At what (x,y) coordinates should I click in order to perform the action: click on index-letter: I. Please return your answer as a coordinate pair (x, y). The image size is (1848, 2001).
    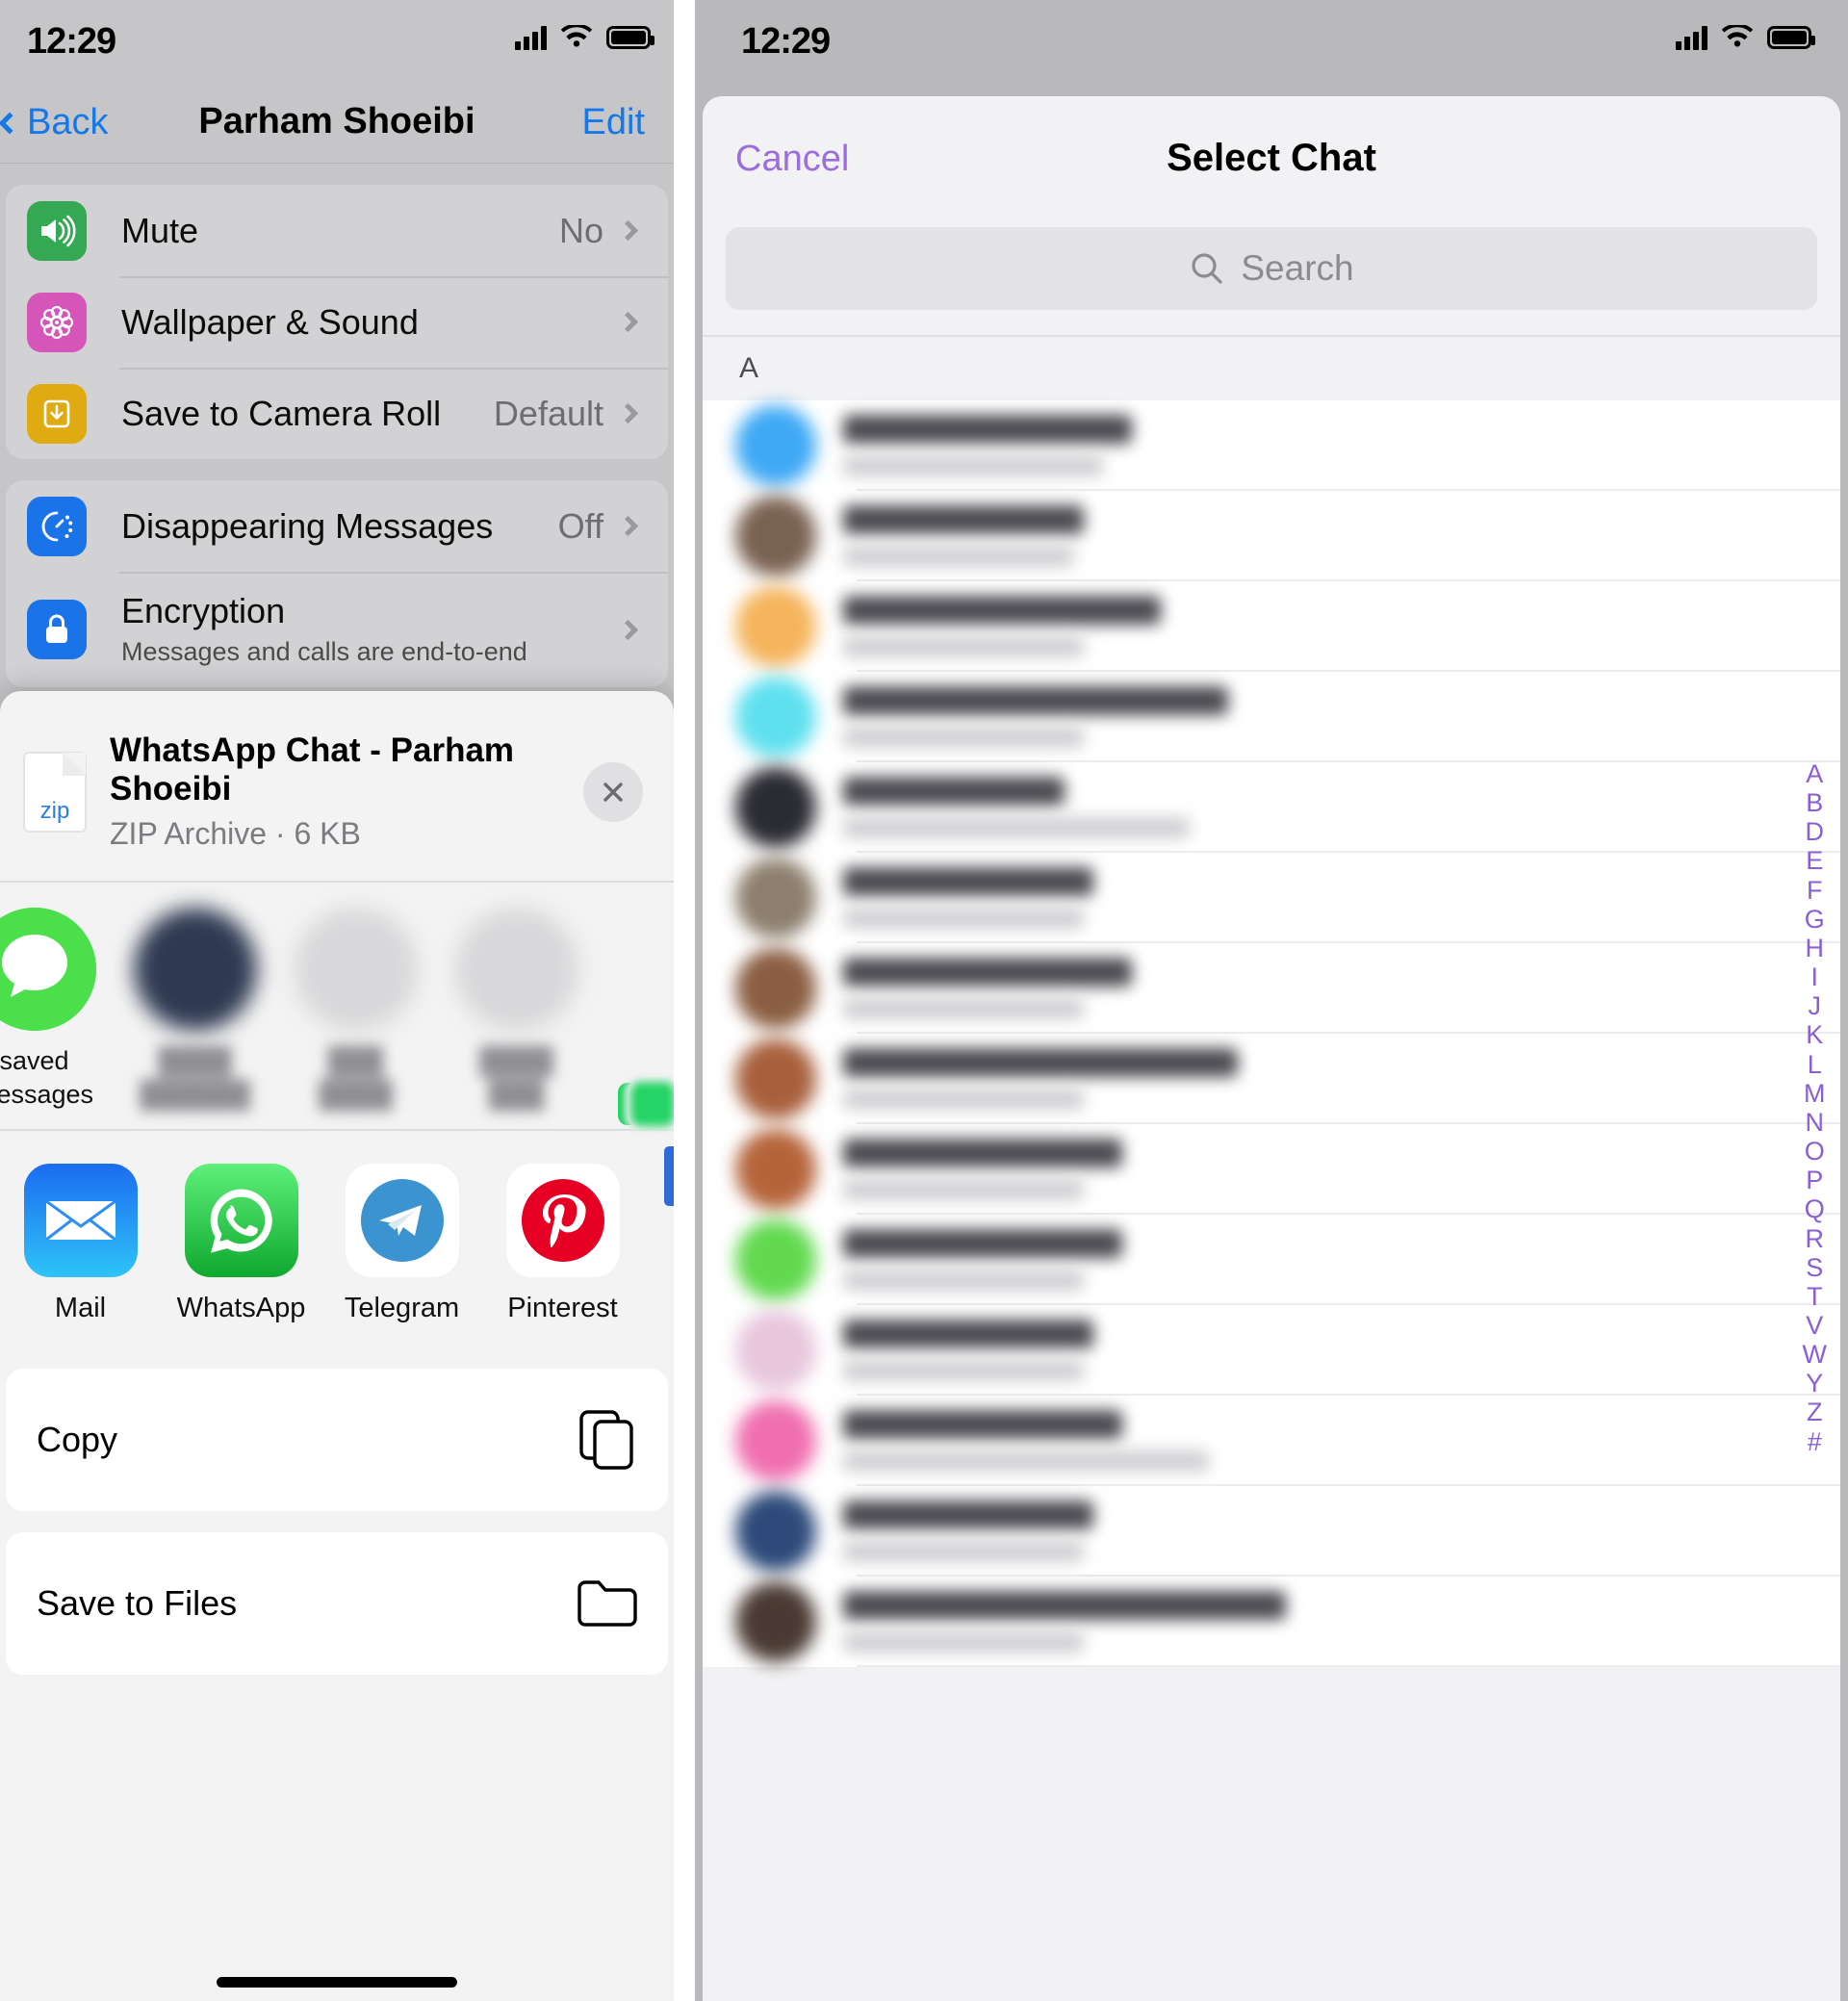
    Looking at the image, I should click on (1815, 977).